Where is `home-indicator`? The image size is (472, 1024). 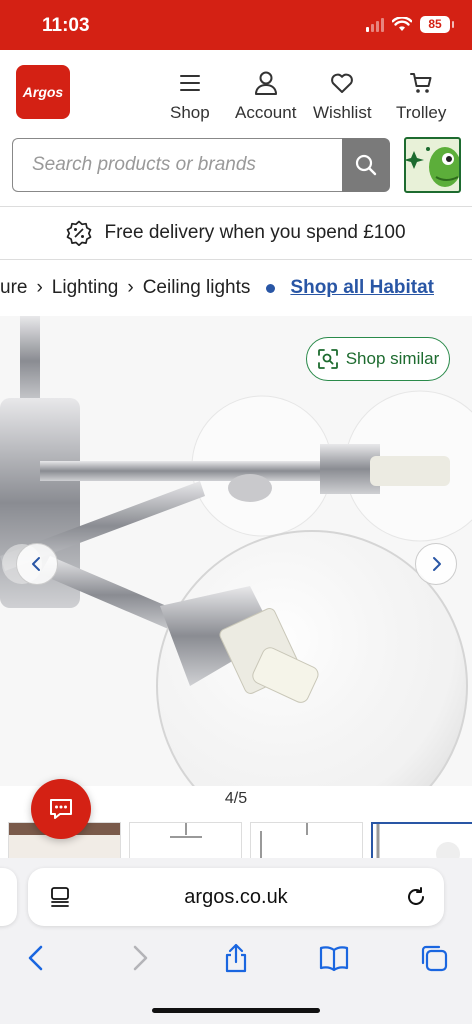 home-indicator is located at coordinates (236, 1010).